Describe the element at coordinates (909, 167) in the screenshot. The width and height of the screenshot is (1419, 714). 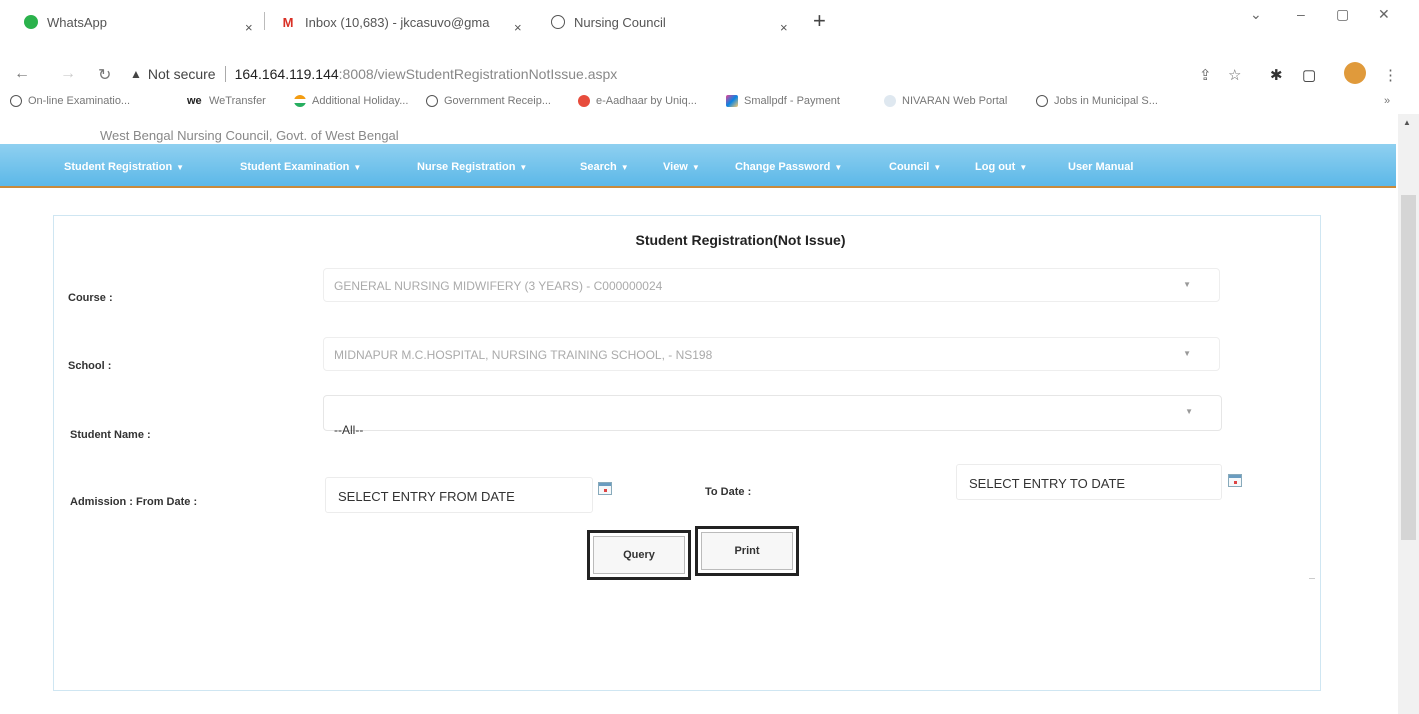
I see `menu-label: Council` at that location.